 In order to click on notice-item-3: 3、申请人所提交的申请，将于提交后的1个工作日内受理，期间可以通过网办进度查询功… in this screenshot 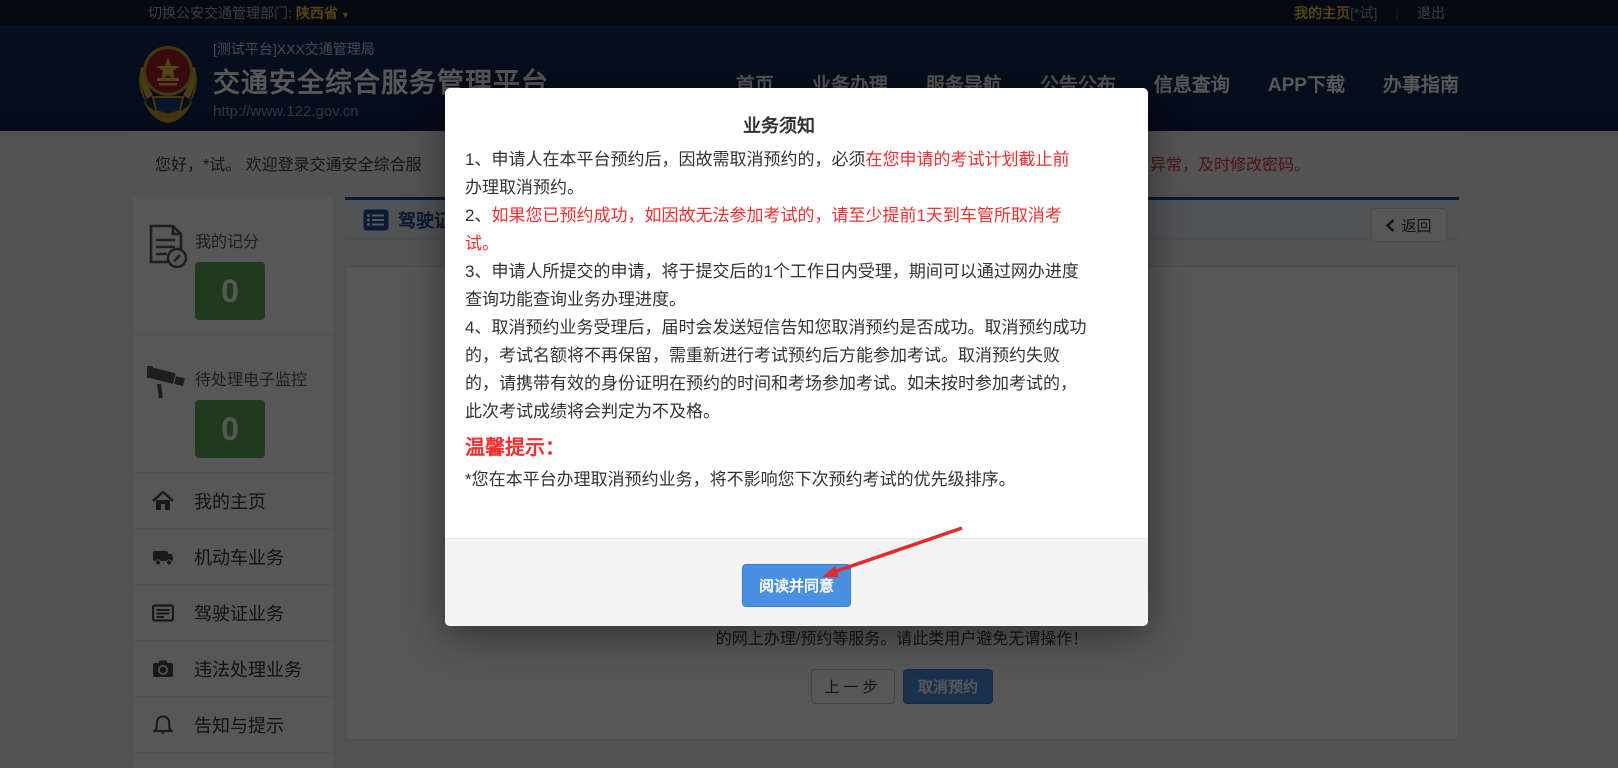, I will do `click(772, 285)`.